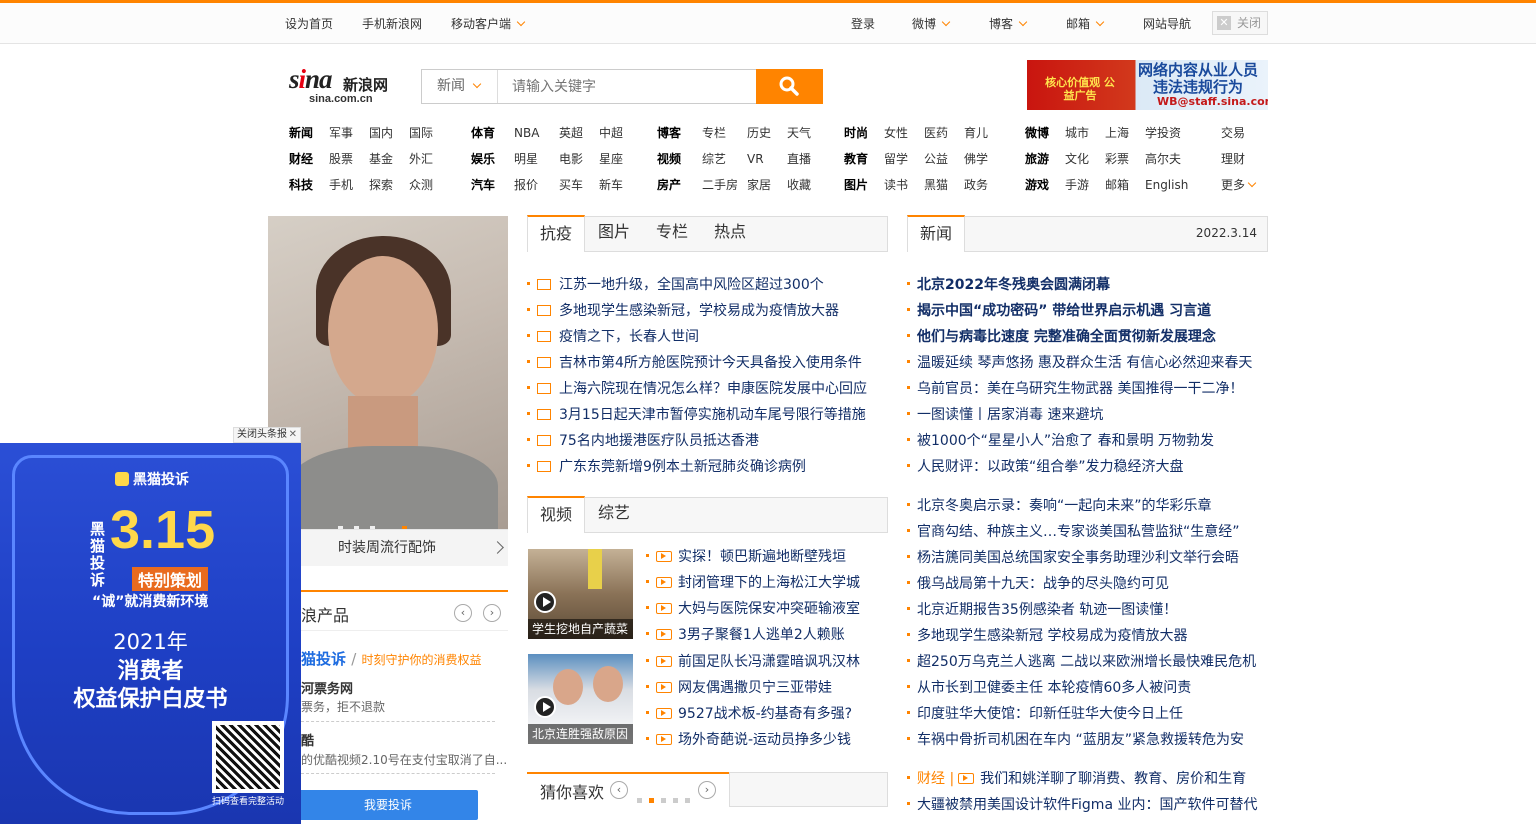 The image size is (1536, 824). What do you see at coordinates (1038, 584) in the screenshot?
I see `news-link: 俄乌战局第十九天：战争的尽头隐约可见` at bounding box center [1038, 584].